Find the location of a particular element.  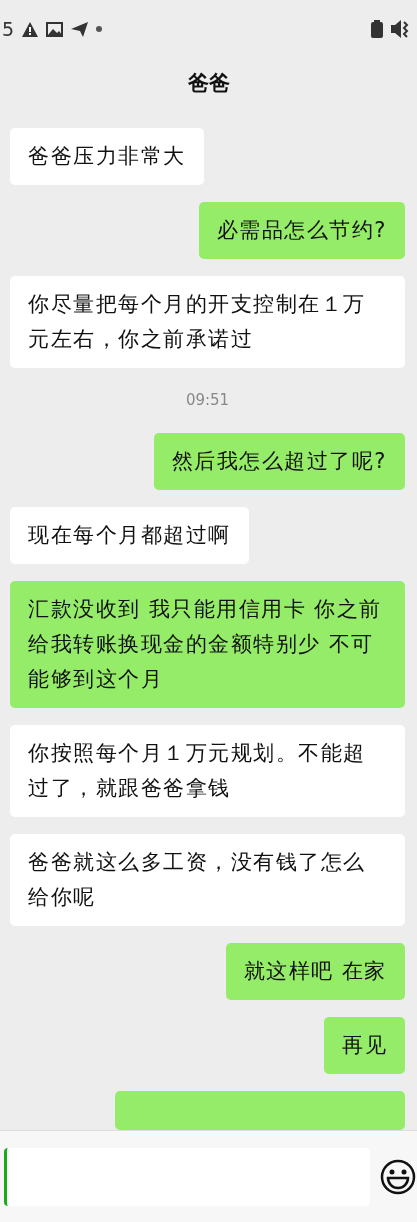

mute-icon is located at coordinates (401, 29).